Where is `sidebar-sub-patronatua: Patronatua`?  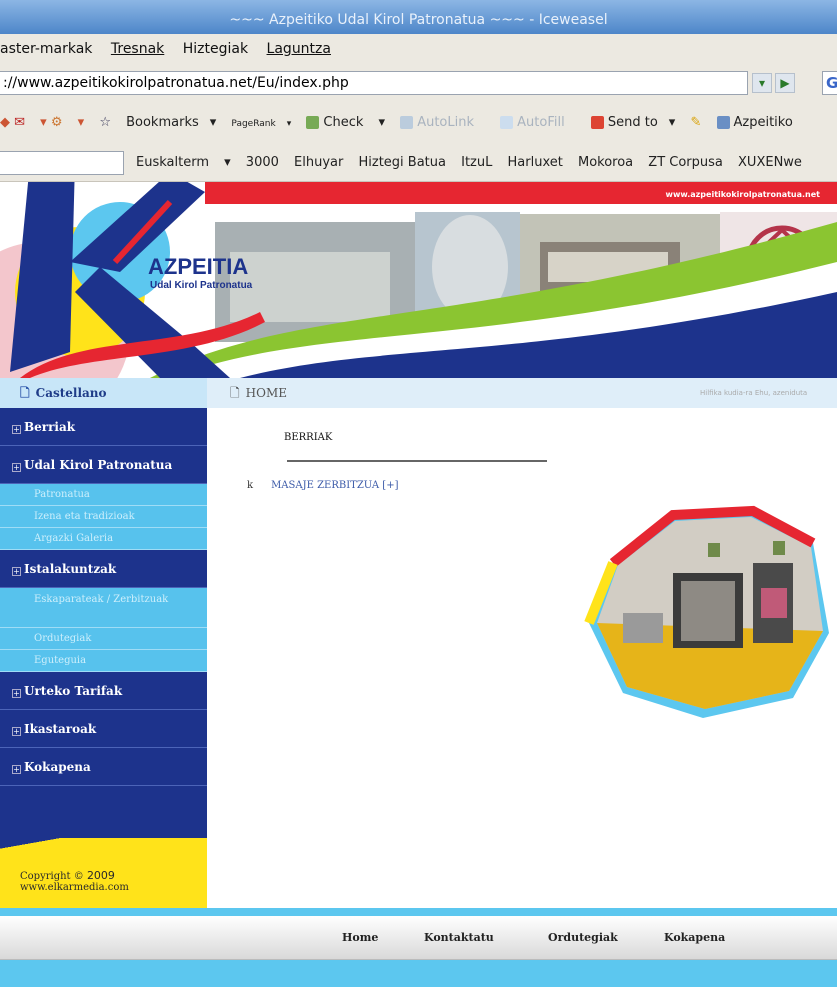
sidebar-sub-patronatua: Patronatua is located at coordinates (103, 495).